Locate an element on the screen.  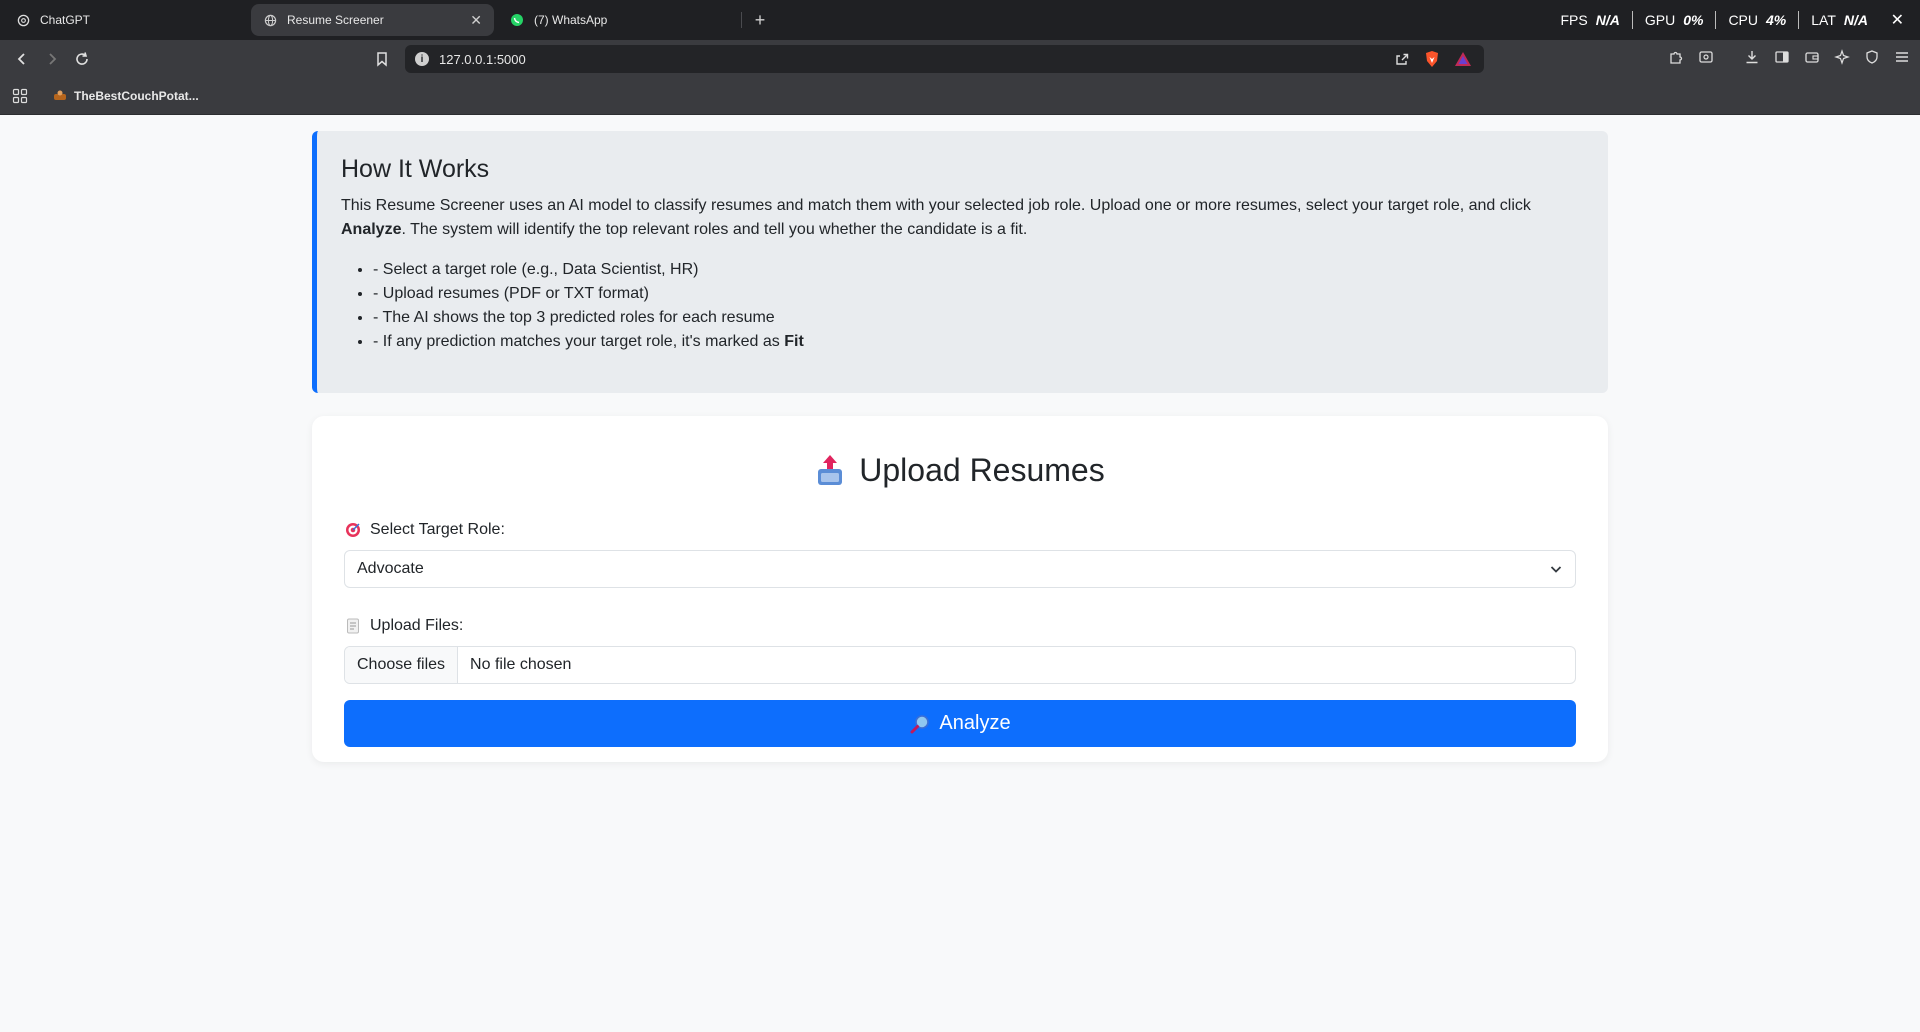
cpu-label: CPU is located at coordinates (1743, 20).